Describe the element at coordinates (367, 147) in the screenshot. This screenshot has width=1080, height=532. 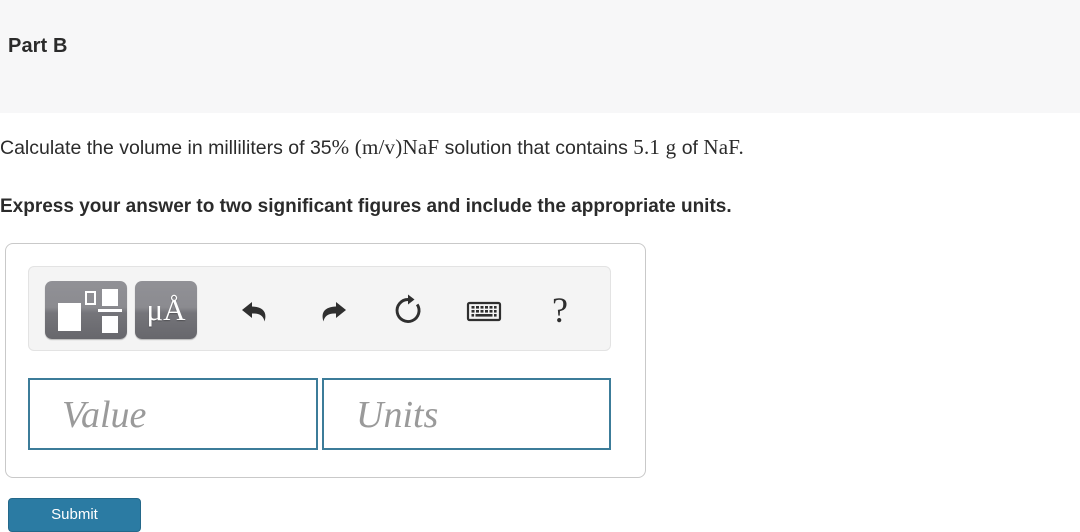
I see `question-math-percent: % (m/v)` at that location.